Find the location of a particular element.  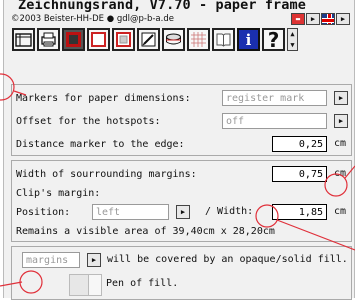

offset-label: Offset for the hotspots: is located at coordinates (88, 121).